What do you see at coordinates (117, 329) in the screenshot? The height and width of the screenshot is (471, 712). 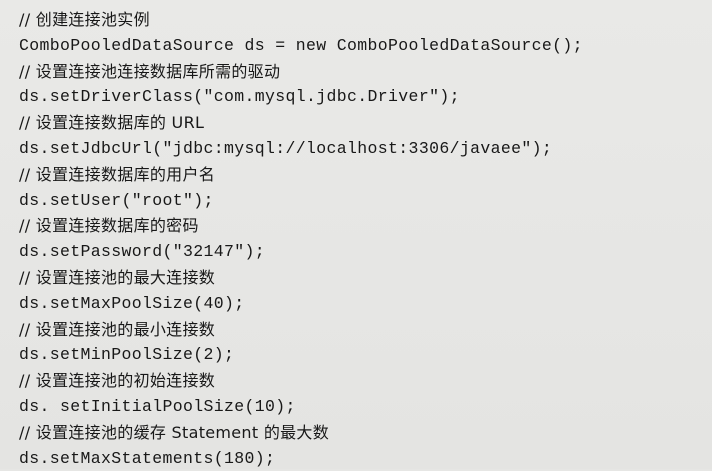 I see `comment-line: // 设置连接池的最小连接数` at bounding box center [117, 329].